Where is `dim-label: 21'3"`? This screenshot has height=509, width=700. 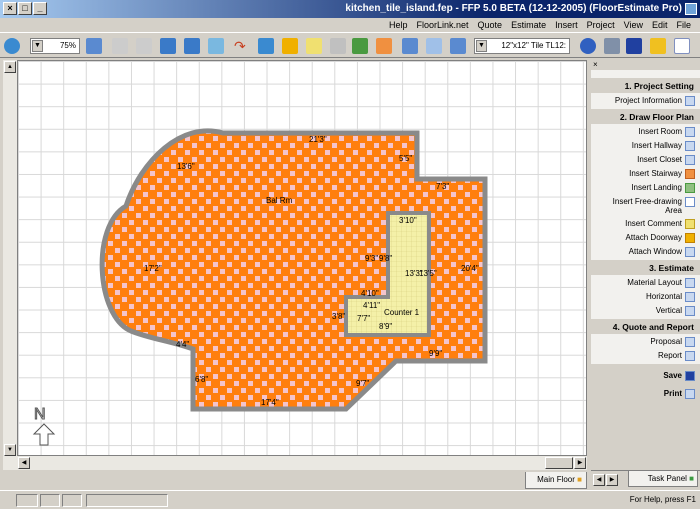
dim-label: 21'3" is located at coordinates (318, 139).